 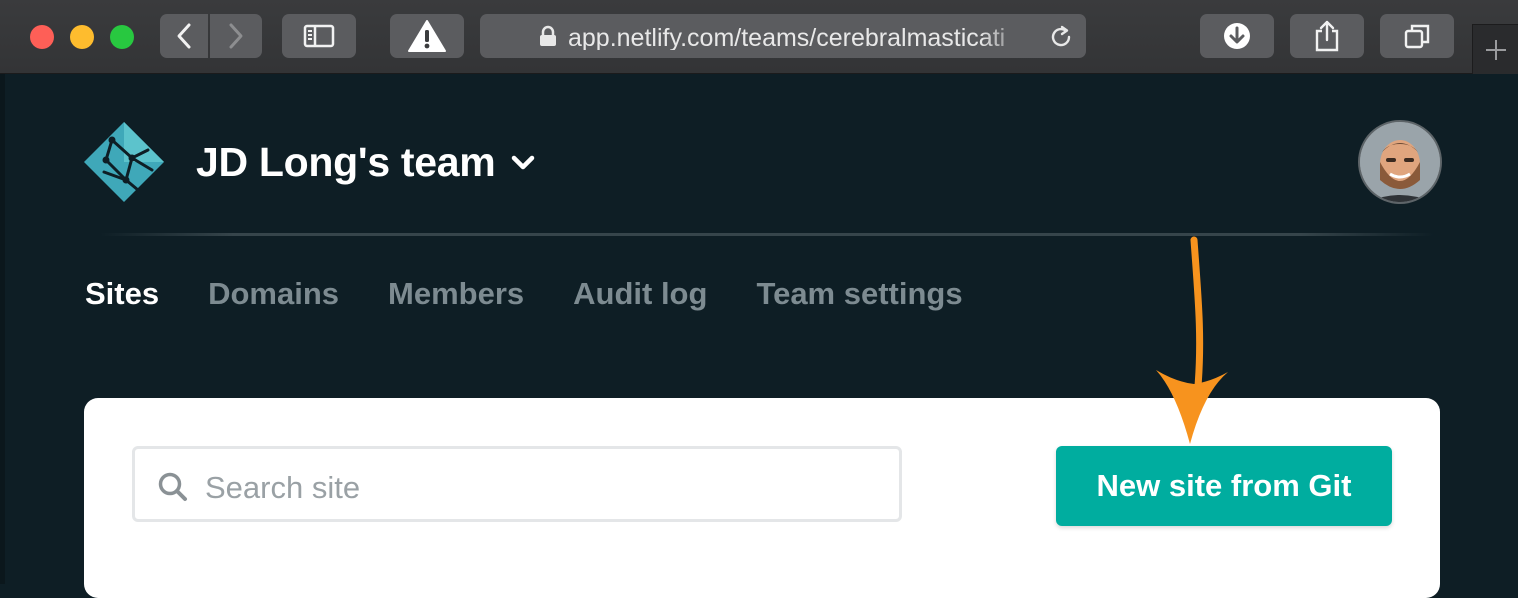 What do you see at coordinates (1224, 486) in the screenshot?
I see `new-site-from-git-button: New site from Git` at bounding box center [1224, 486].